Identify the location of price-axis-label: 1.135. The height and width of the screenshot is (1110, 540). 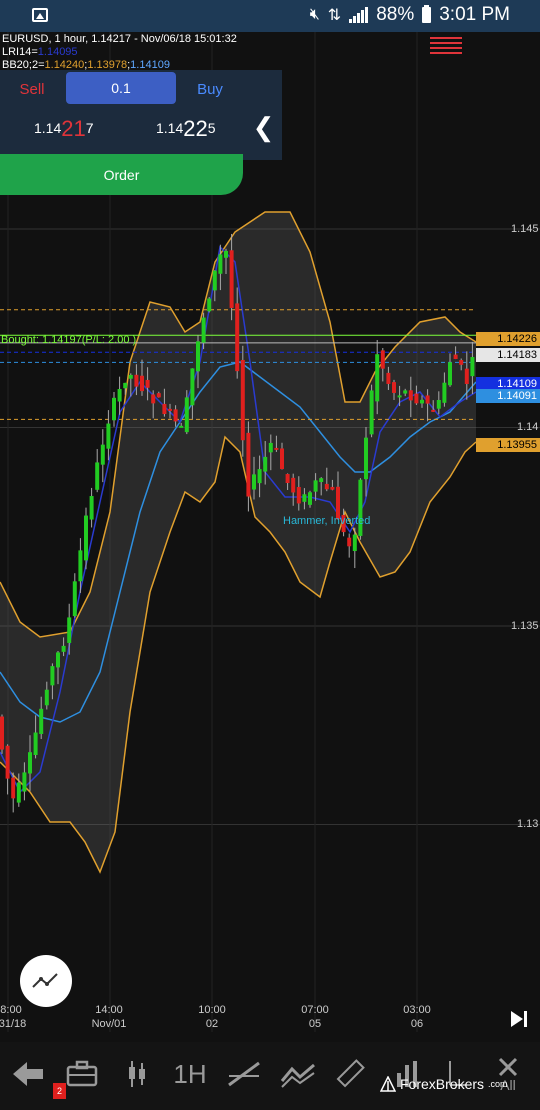
(525, 626).